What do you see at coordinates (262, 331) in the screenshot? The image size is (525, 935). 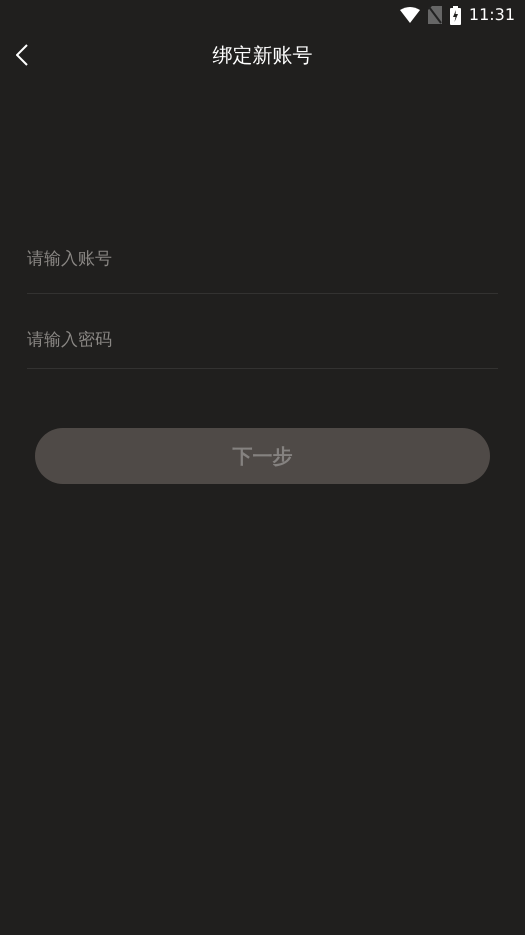 I see `input-field: 请输入密码` at bounding box center [262, 331].